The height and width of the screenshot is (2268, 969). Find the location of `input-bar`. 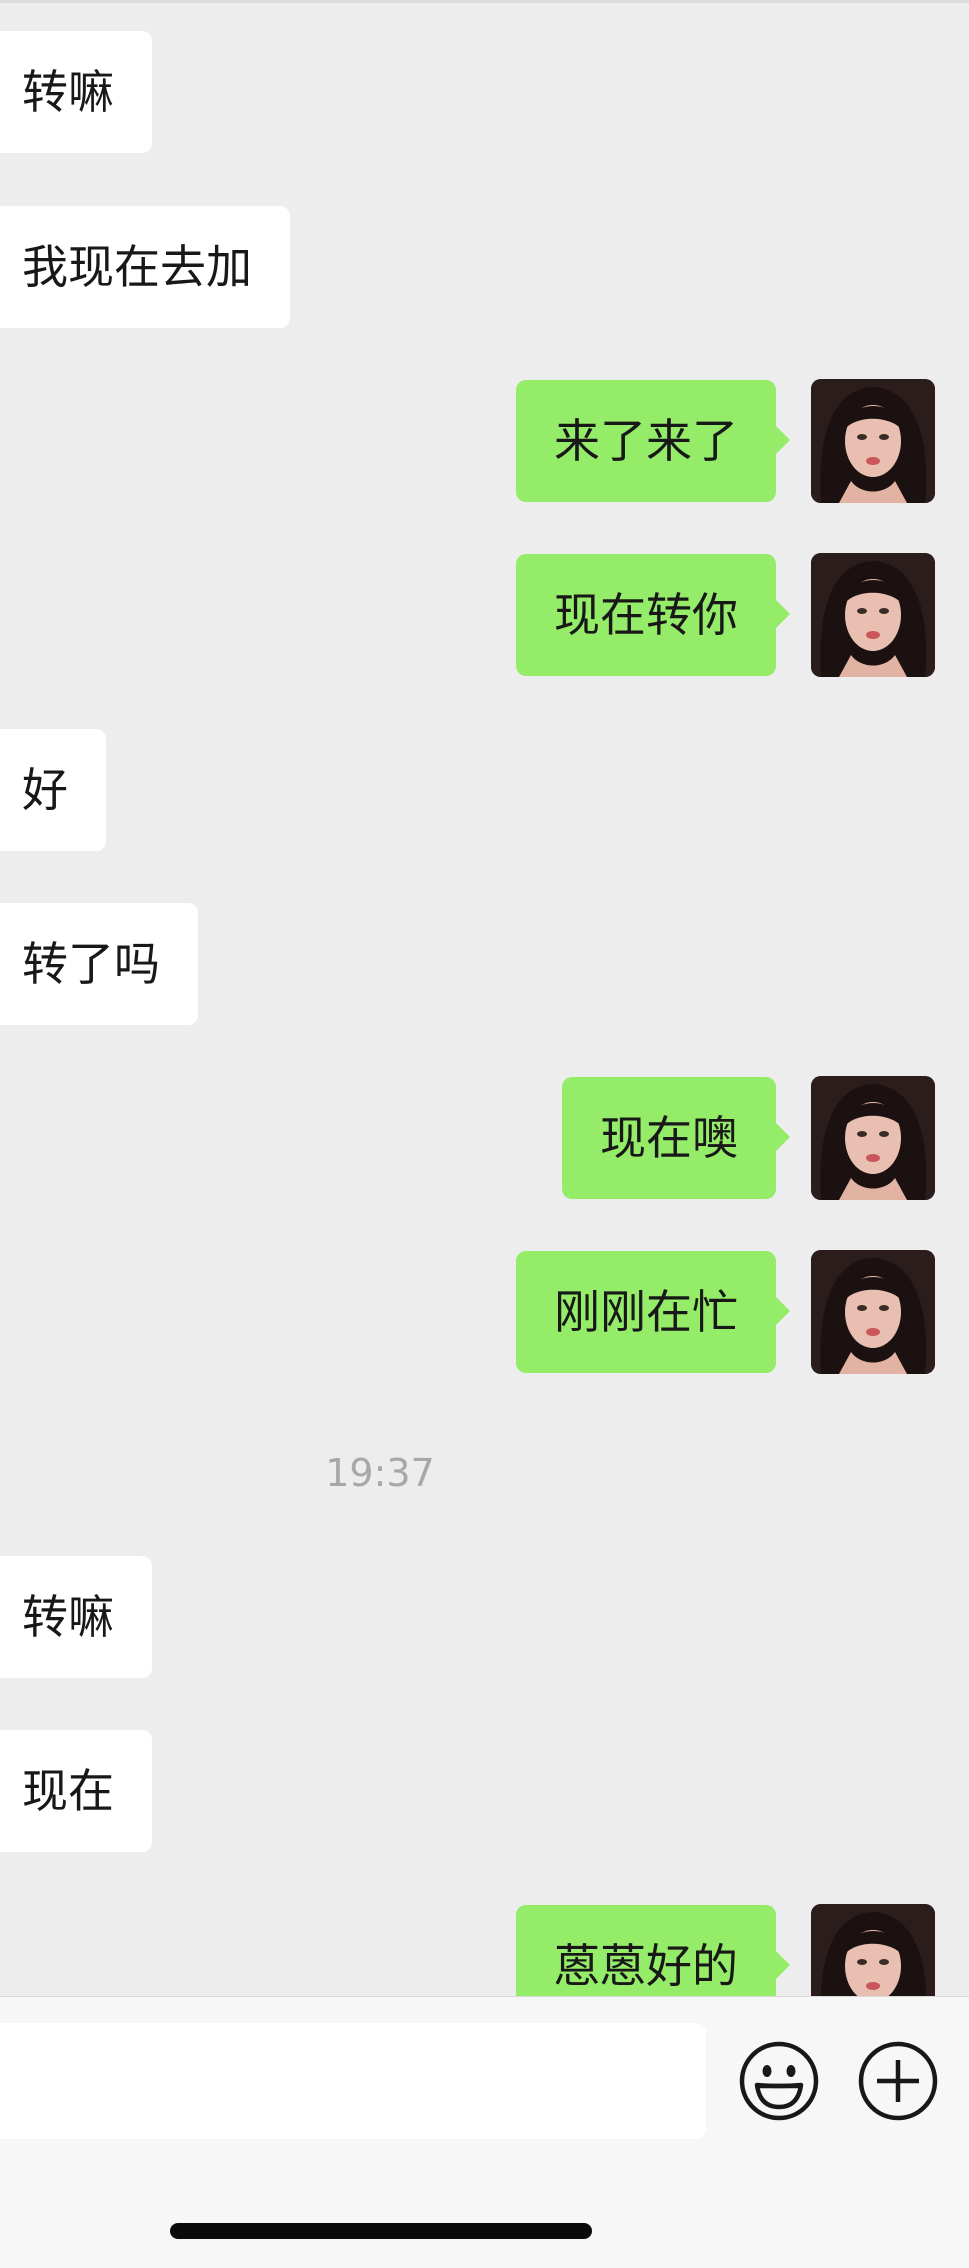

input-bar is located at coordinates (484, 2132).